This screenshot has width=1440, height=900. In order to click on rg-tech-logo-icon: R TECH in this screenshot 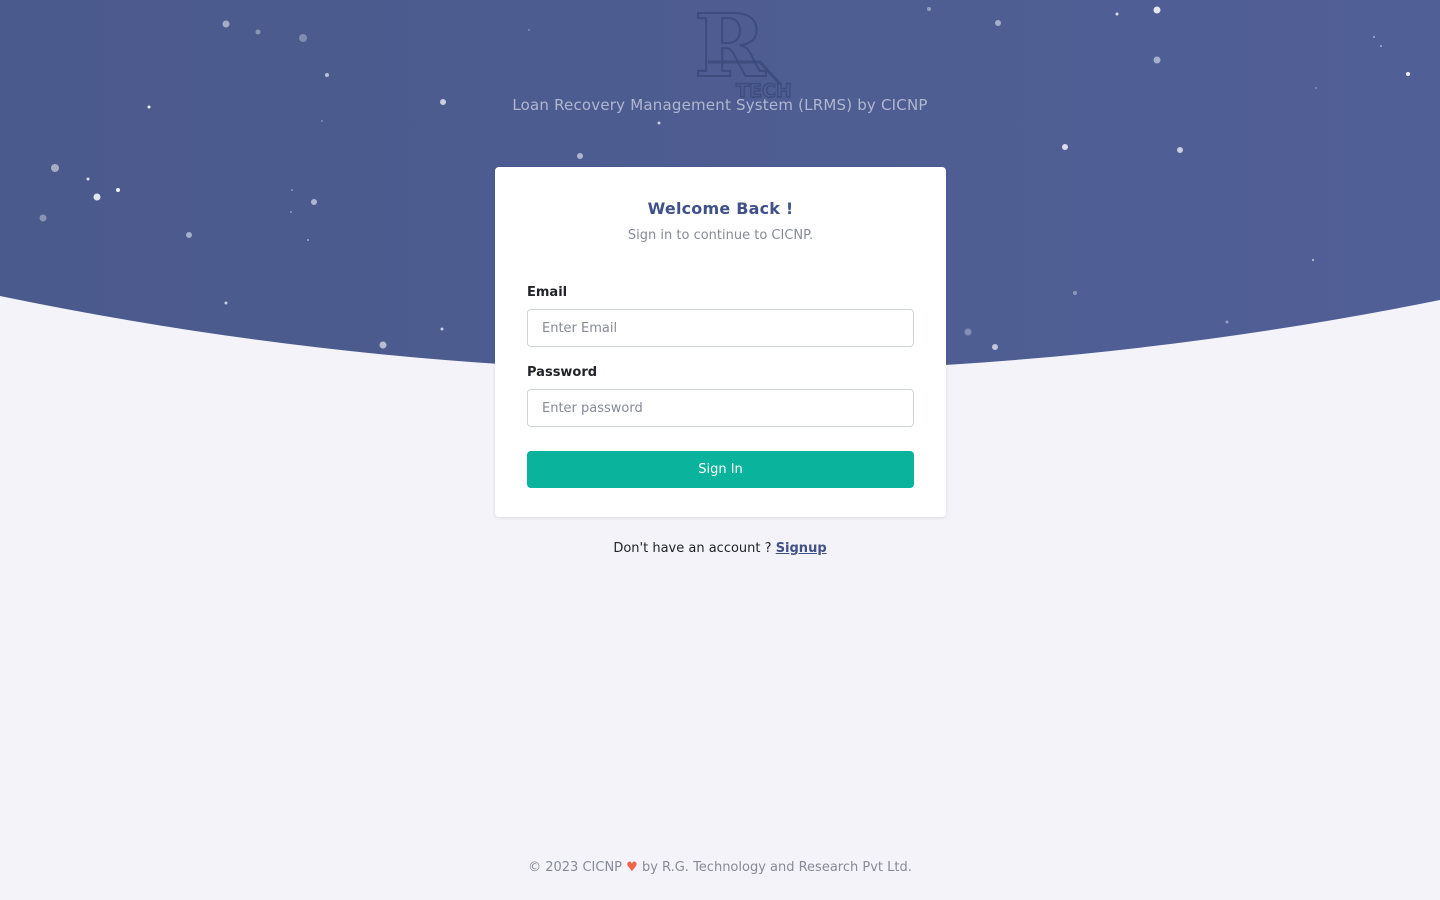, I will do `click(742, 52)`.